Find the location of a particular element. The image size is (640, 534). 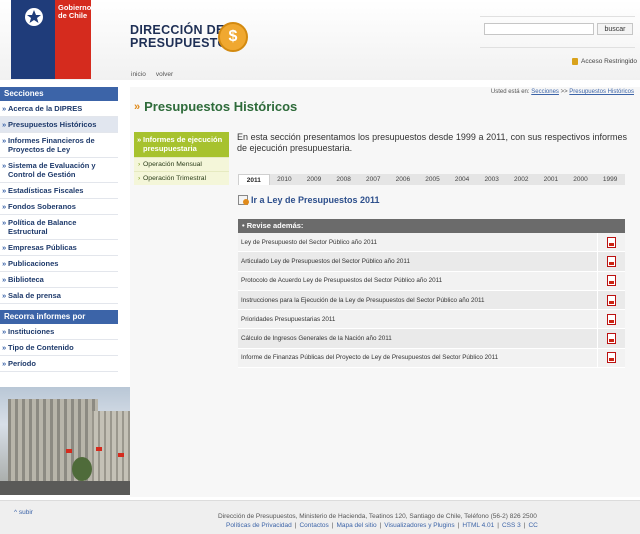

breadcrumb-link-presupuestos: Presupuestos Históricos is located at coordinates (601, 92).